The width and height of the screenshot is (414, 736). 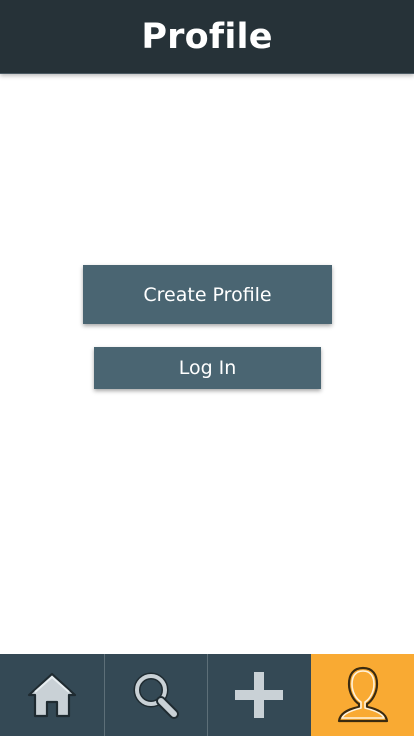 I want to click on tab-add, so click(x=259, y=695).